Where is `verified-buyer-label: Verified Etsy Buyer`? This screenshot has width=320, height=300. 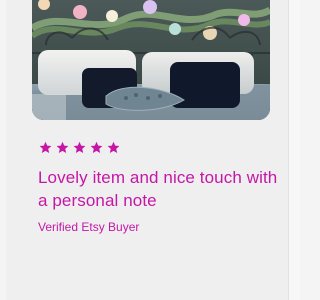 verified-buyer-label: Verified Etsy Buyer is located at coordinates (89, 227).